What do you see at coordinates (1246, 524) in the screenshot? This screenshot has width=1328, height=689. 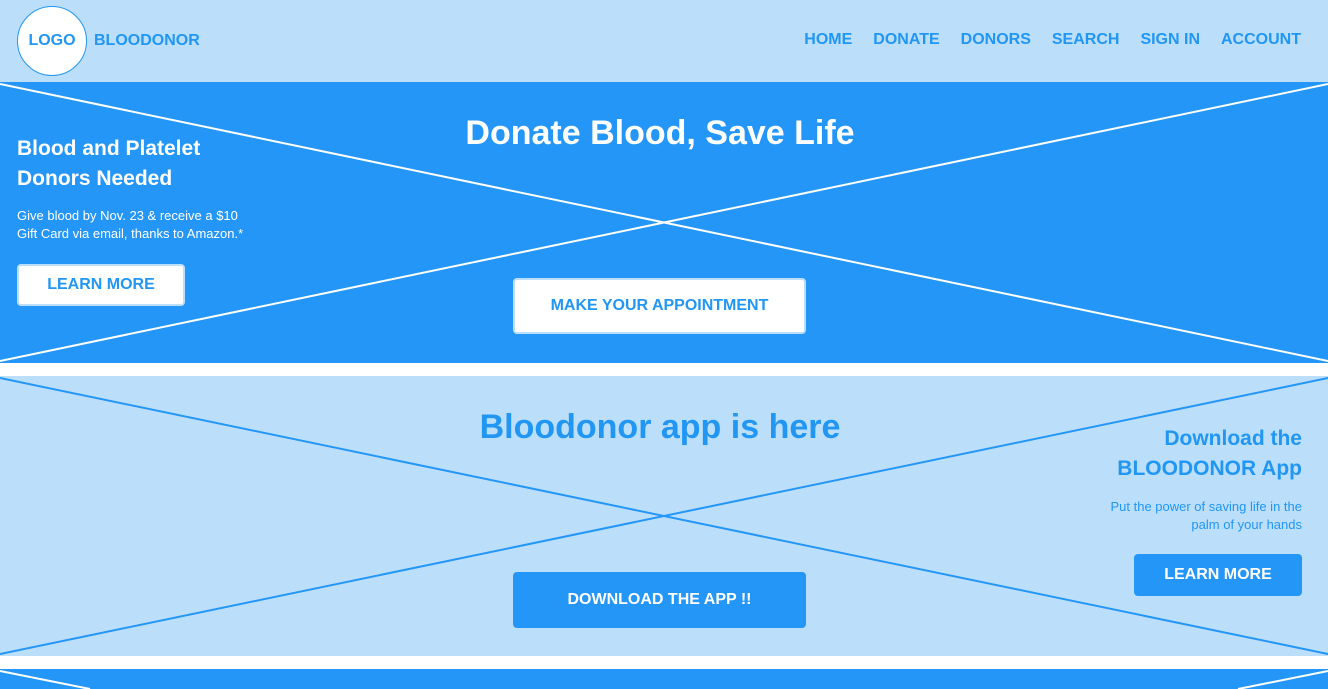 I see `app-side-text-line2: palm of your hands` at bounding box center [1246, 524].